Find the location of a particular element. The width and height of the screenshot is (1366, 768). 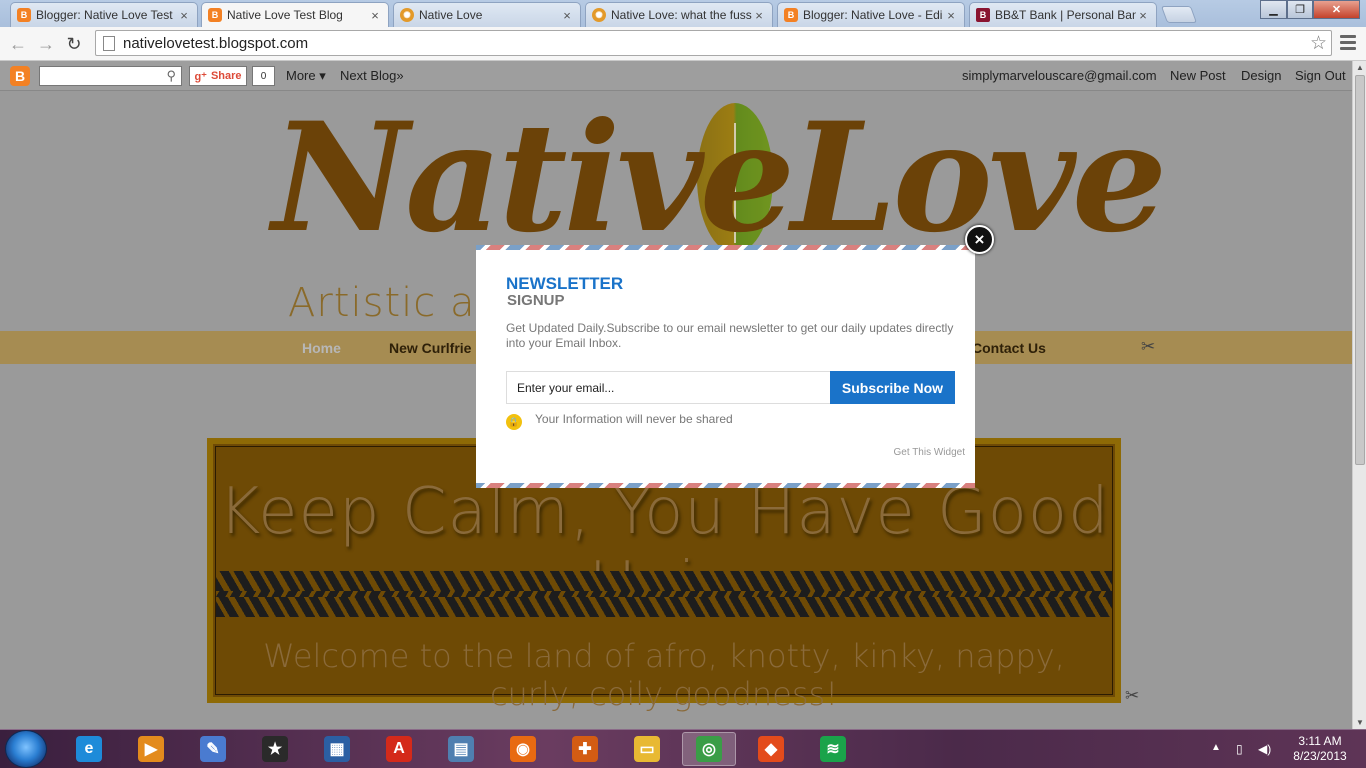

spotify-icon: ≋ is located at coordinates (833, 749).